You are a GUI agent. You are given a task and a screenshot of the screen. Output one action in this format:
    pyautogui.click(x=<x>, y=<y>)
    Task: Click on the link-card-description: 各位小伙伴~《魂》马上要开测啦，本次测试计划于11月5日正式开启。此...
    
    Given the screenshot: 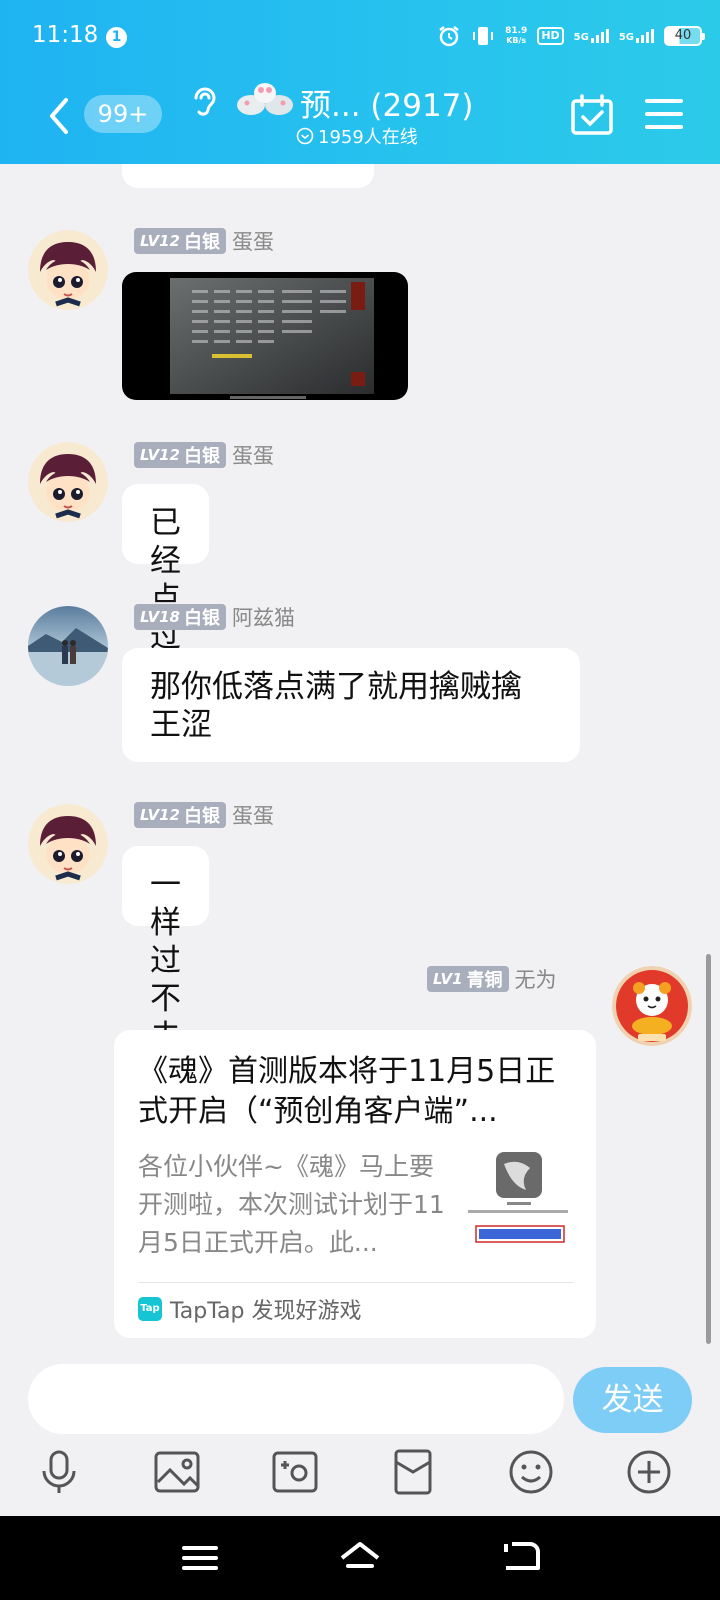 What is the action you would take?
    pyautogui.click(x=291, y=1204)
    